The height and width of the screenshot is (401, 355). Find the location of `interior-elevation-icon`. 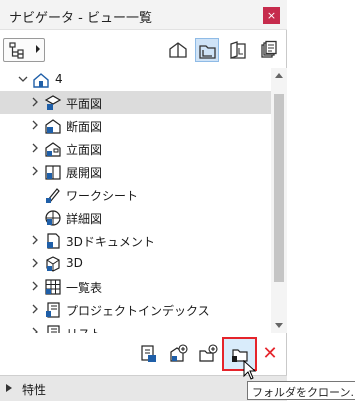

interior-elevation-icon is located at coordinates (53, 172).